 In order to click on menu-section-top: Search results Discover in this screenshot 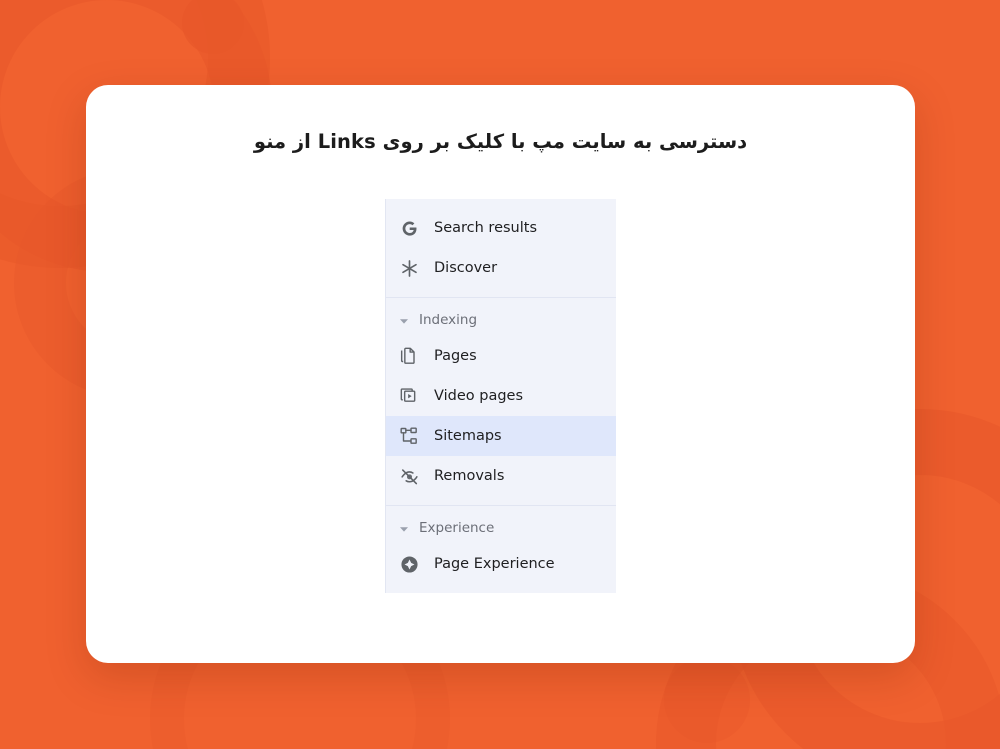, I will do `click(501, 248)`.